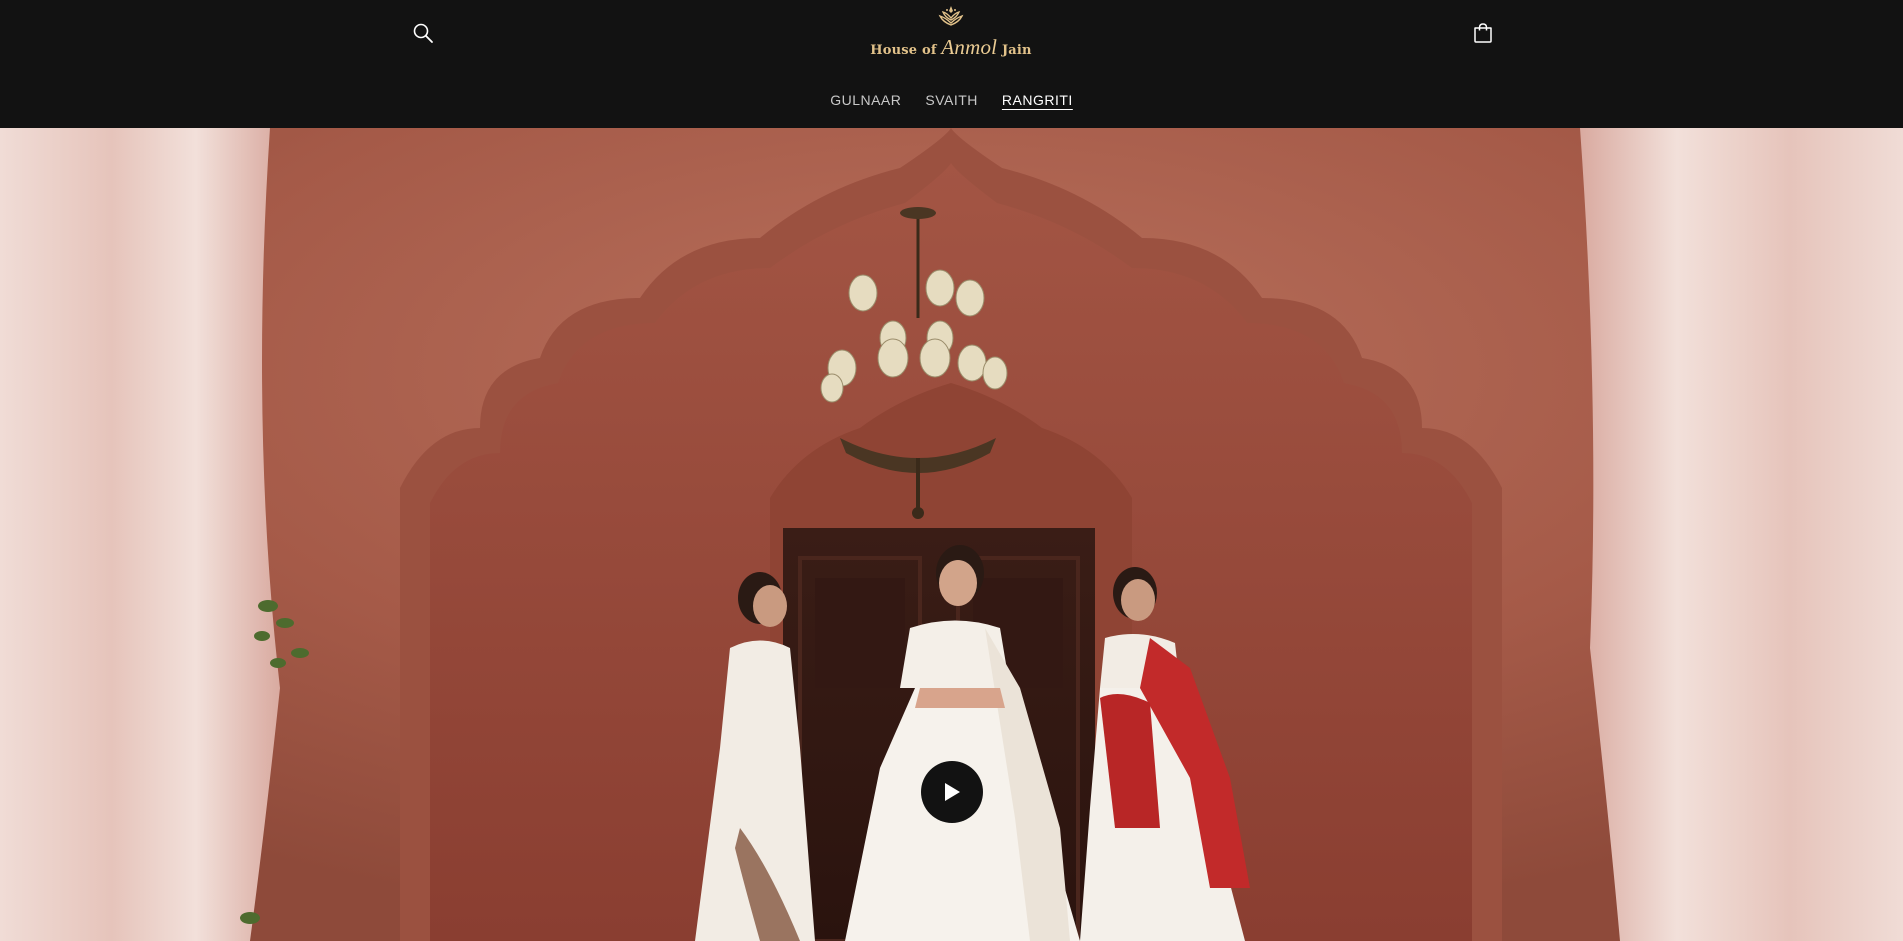 This screenshot has width=1903, height=941. I want to click on play-icon, so click(952, 792).